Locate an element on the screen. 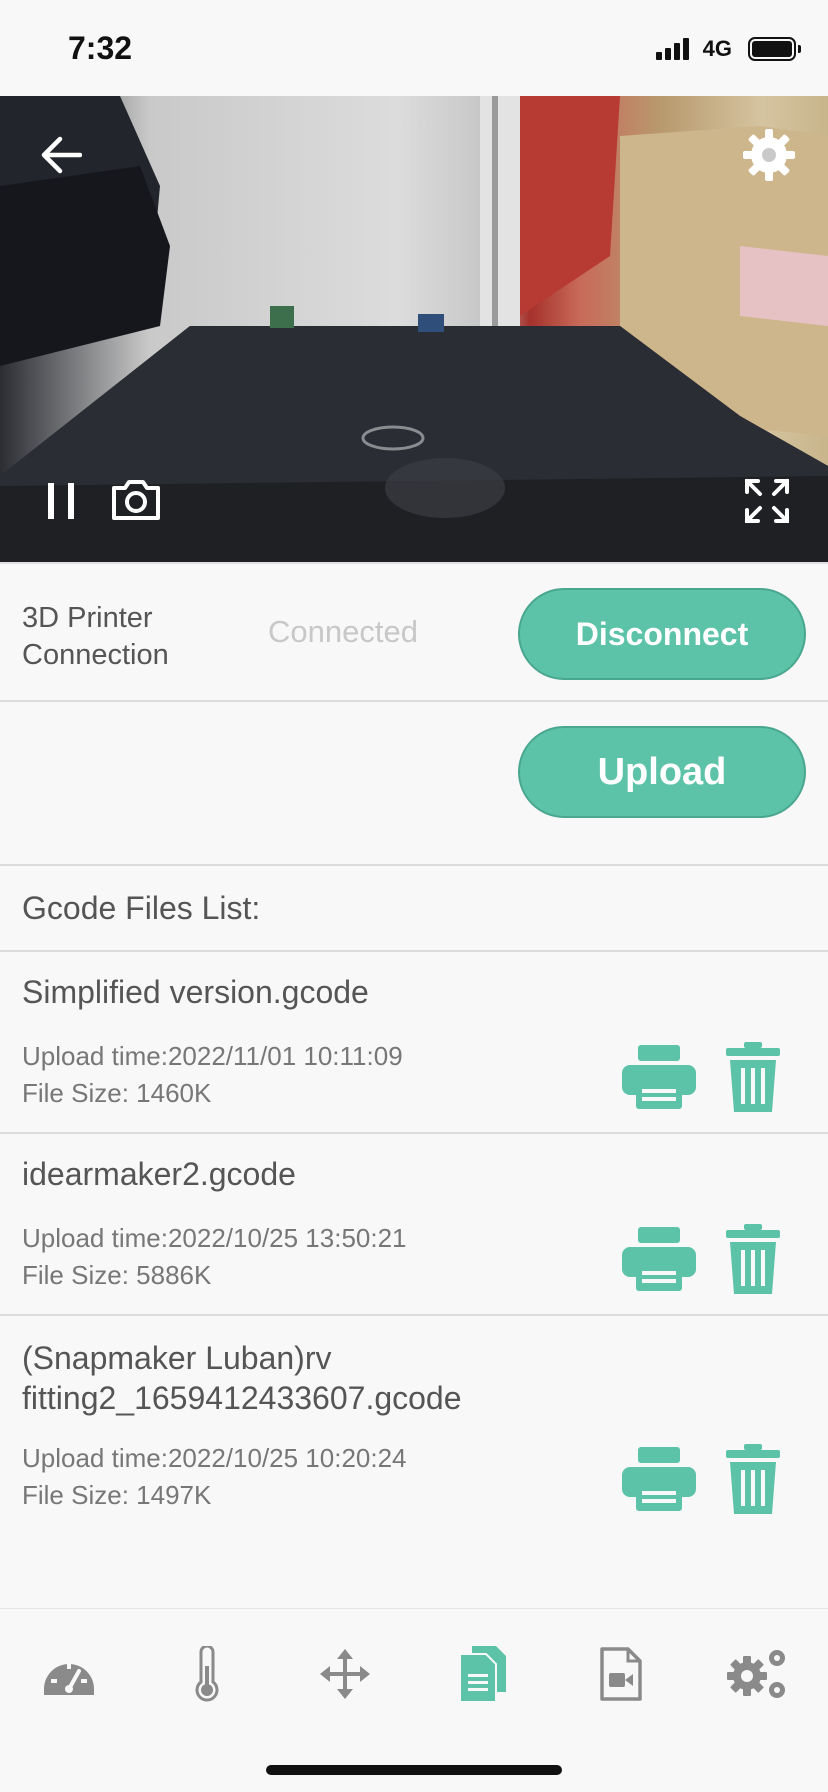 This screenshot has height=1792, width=828. file-size: File Size: 1497K is located at coordinates (117, 1495).